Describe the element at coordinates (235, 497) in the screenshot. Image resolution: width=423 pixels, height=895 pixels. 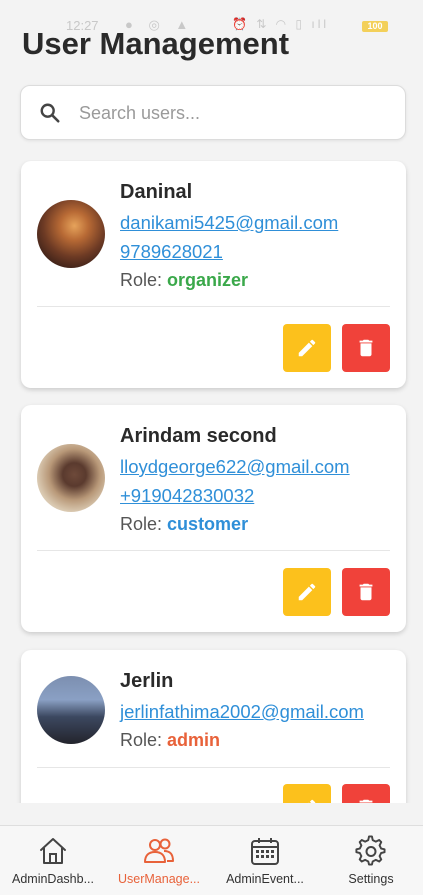
I see `user-phone-link: +919042830032` at that location.